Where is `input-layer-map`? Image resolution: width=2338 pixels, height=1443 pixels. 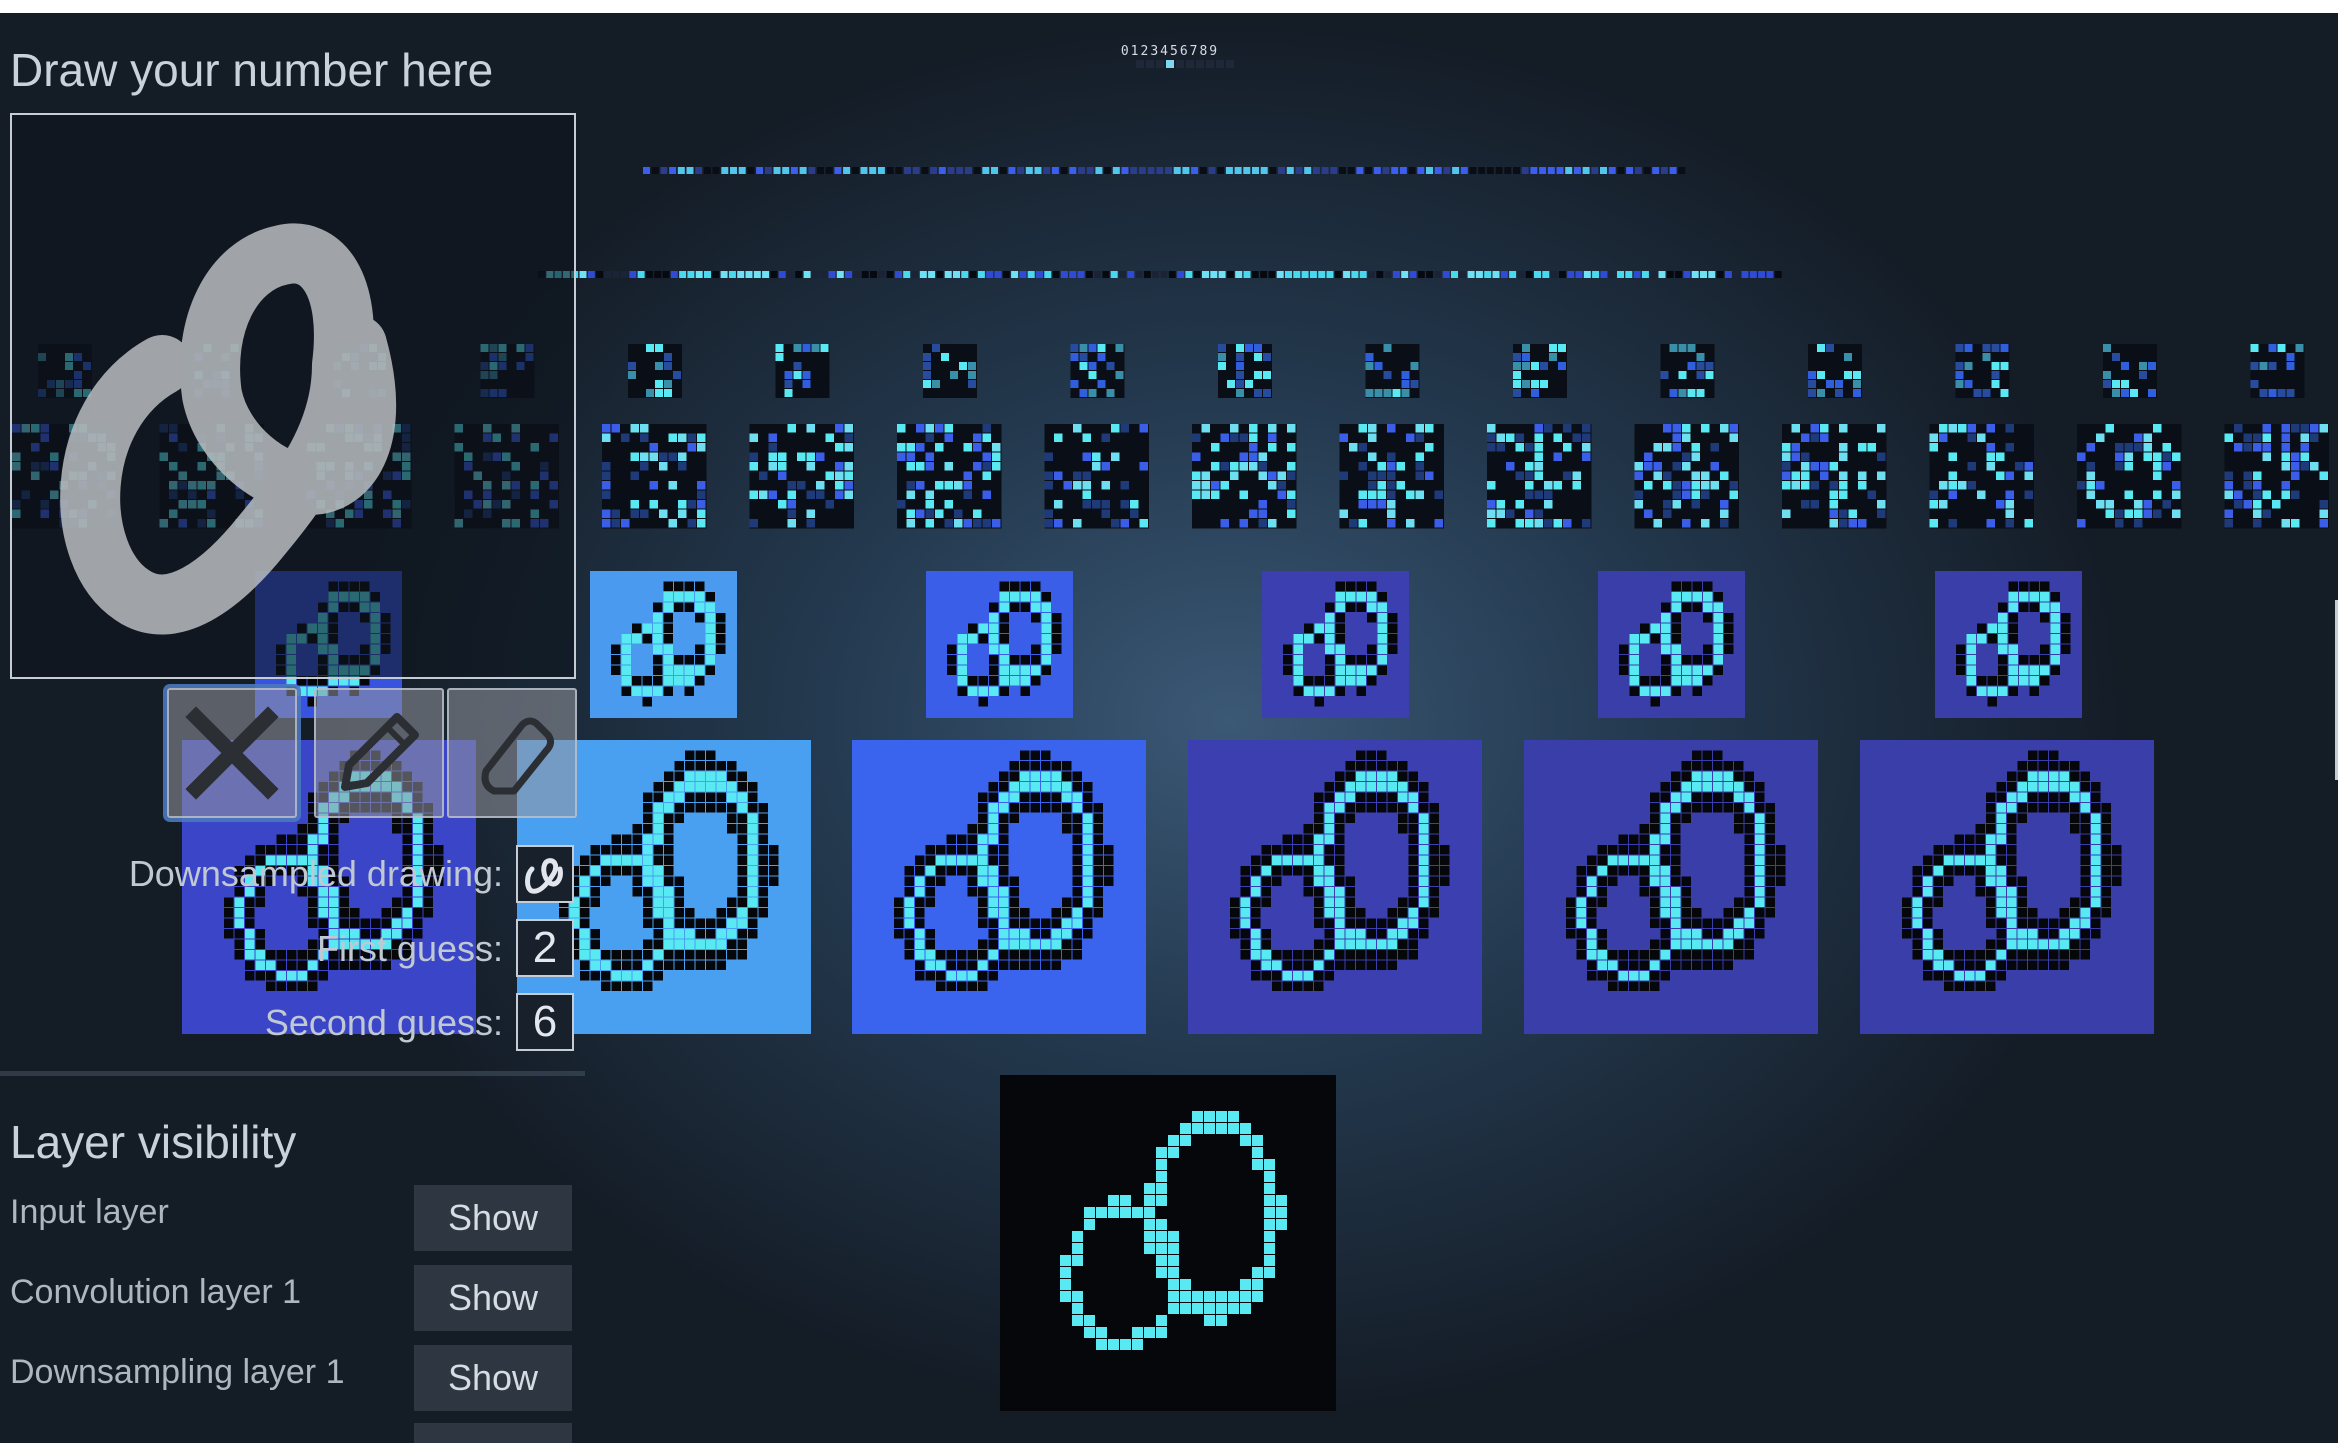
input-layer-map is located at coordinates (1168, 1243).